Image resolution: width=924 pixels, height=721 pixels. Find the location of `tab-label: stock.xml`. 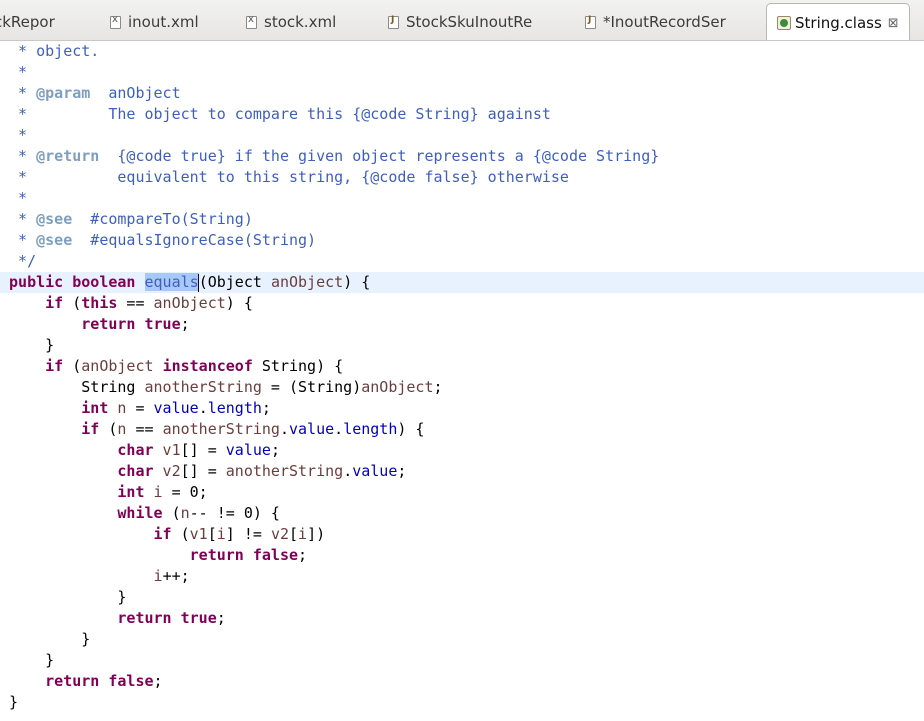

tab-label: stock.xml is located at coordinates (300, 22).